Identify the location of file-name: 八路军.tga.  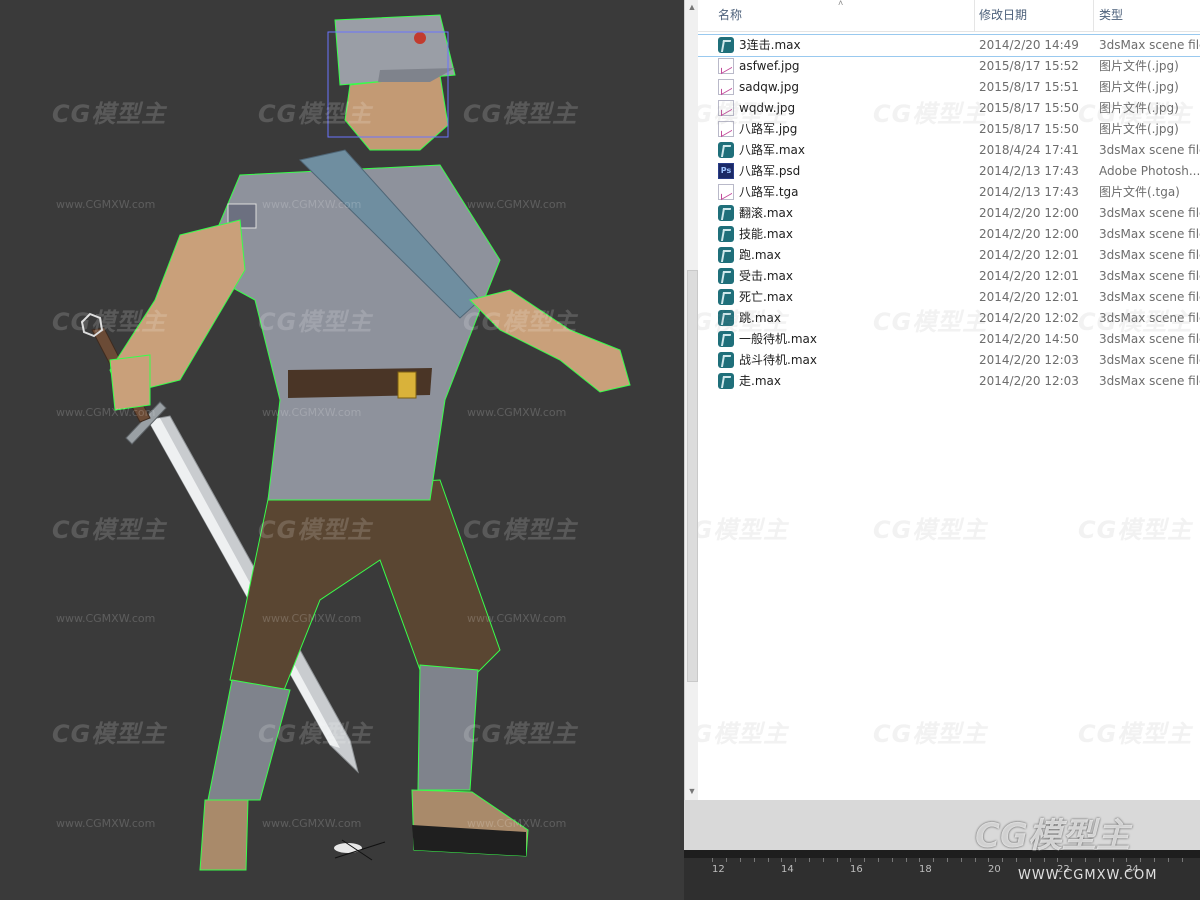
(769, 192).